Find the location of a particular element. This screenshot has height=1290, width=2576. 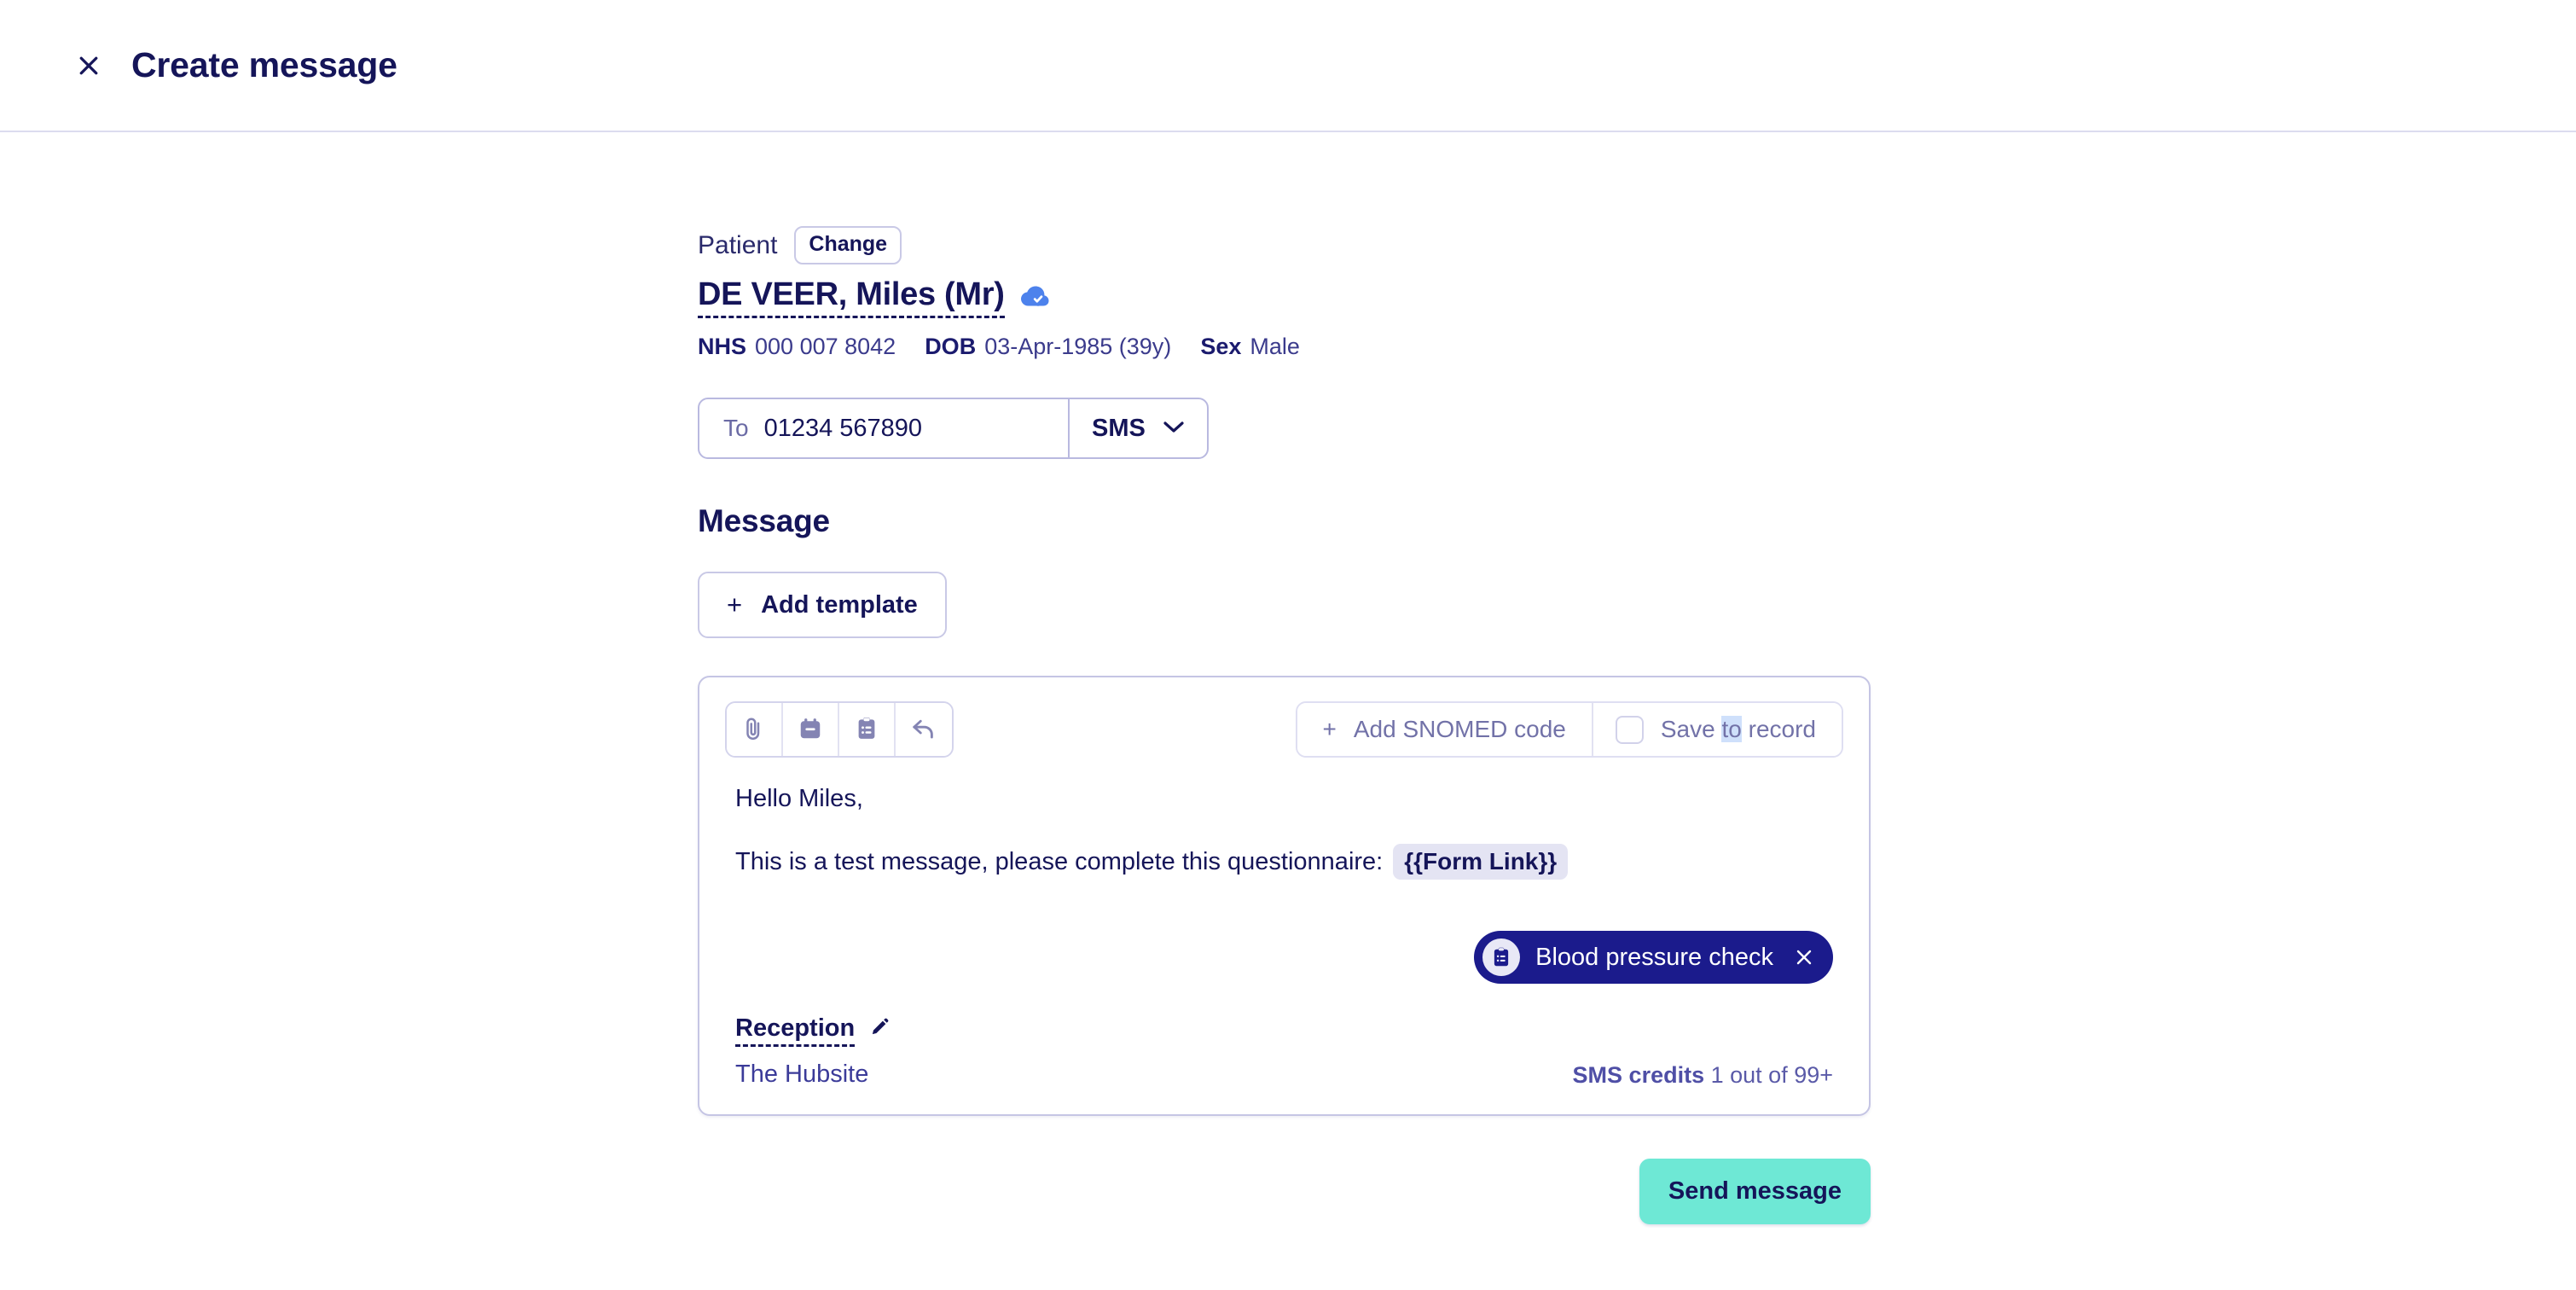

save-to-record-toggle: Save to record is located at coordinates (1717, 729).